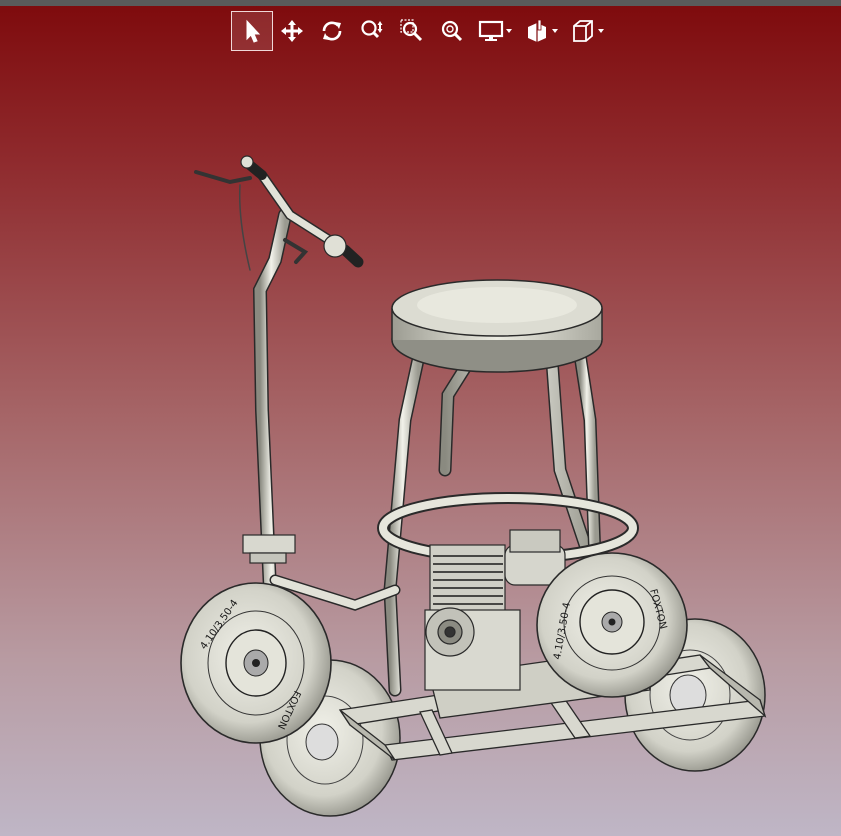 This screenshot has height=836, width=841. What do you see at coordinates (497, 326) in the screenshot?
I see `seat-cushion` at bounding box center [497, 326].